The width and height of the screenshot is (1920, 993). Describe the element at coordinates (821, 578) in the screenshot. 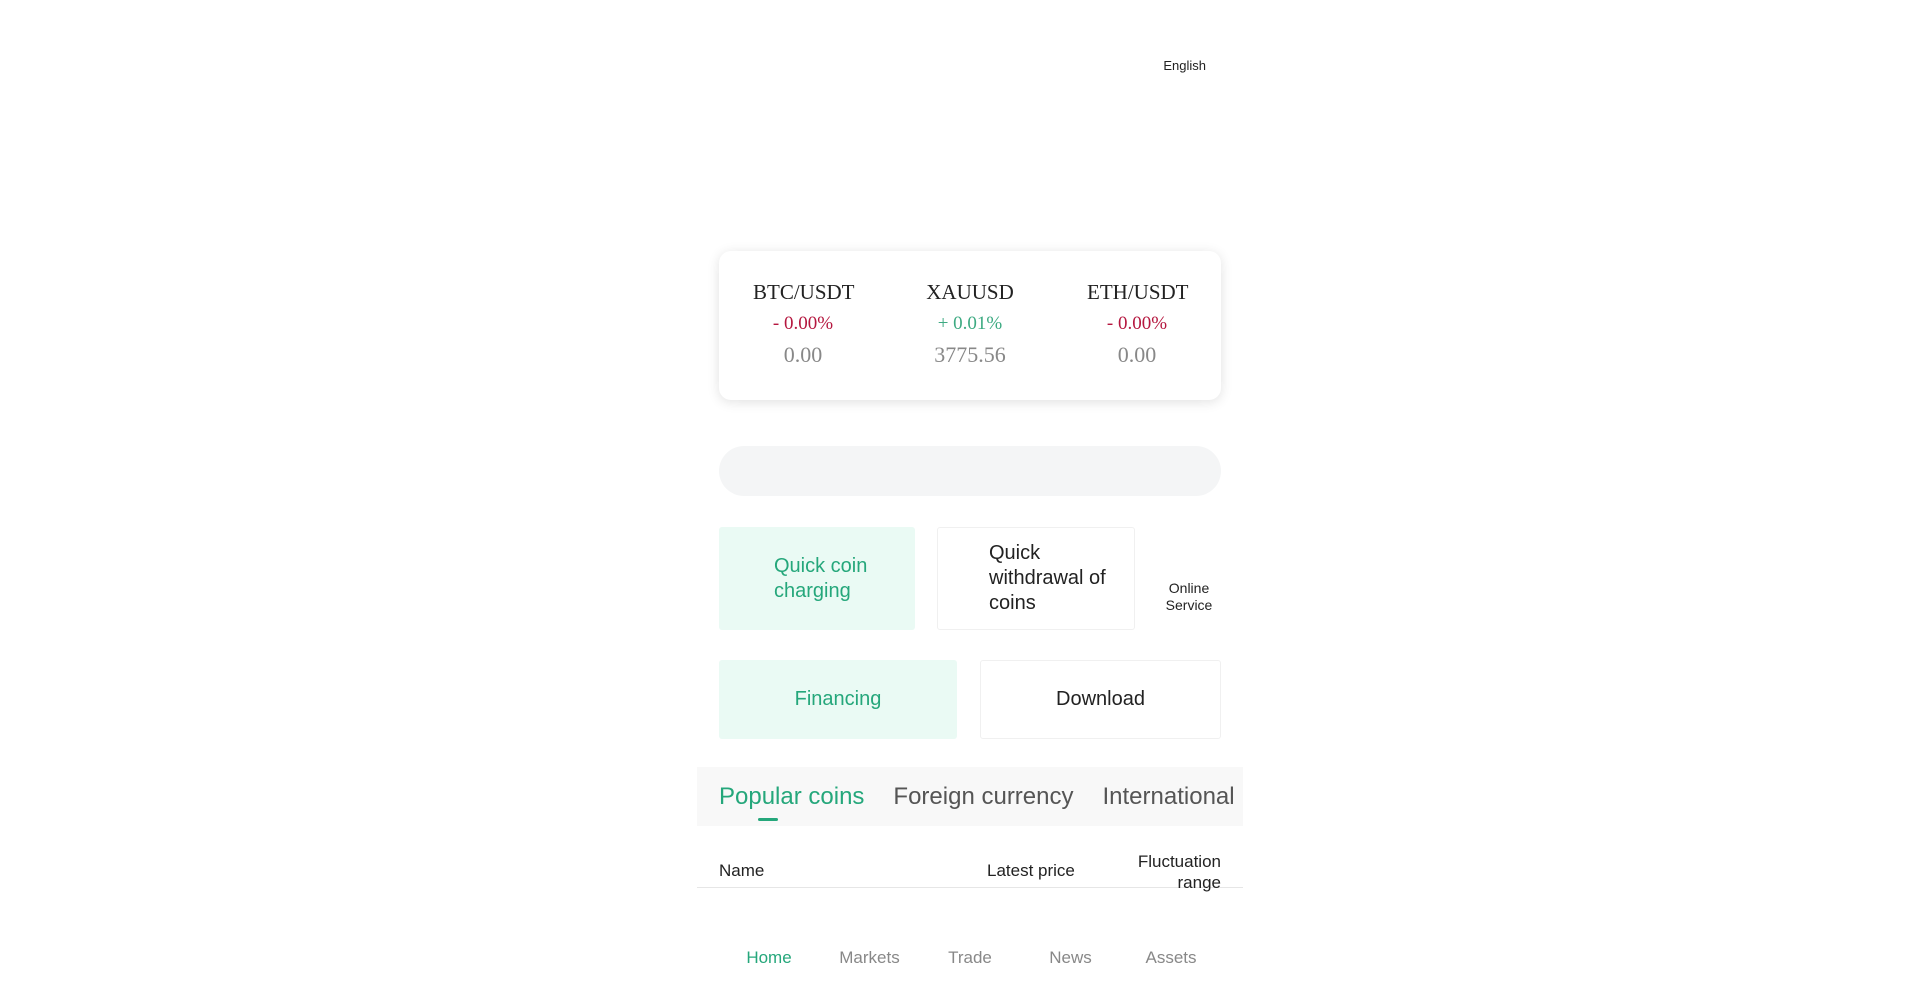

I see `quick-coin-charging-label: Quick coin charging` at that location.